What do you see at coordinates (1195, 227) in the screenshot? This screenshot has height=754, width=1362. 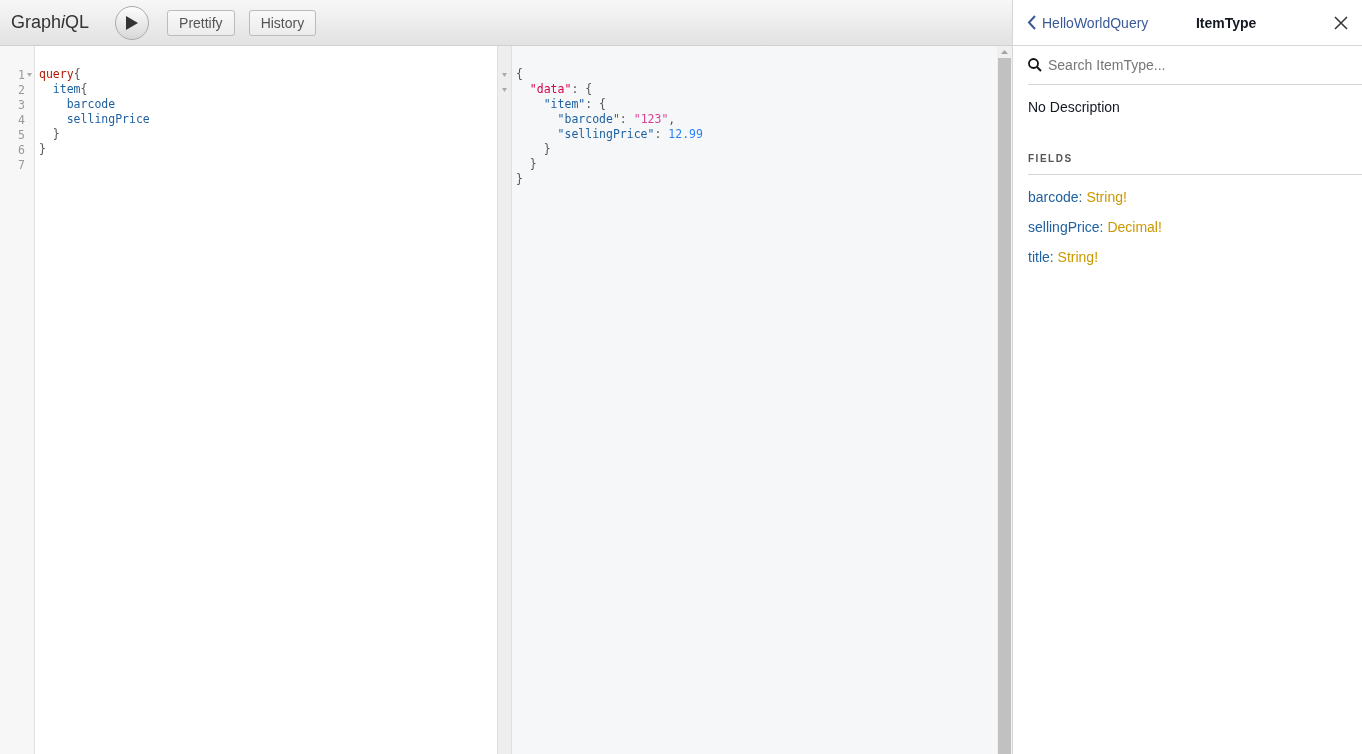 I see `field-entry: sellingPrice: Decimal!` at bounding box center [1195, 227].